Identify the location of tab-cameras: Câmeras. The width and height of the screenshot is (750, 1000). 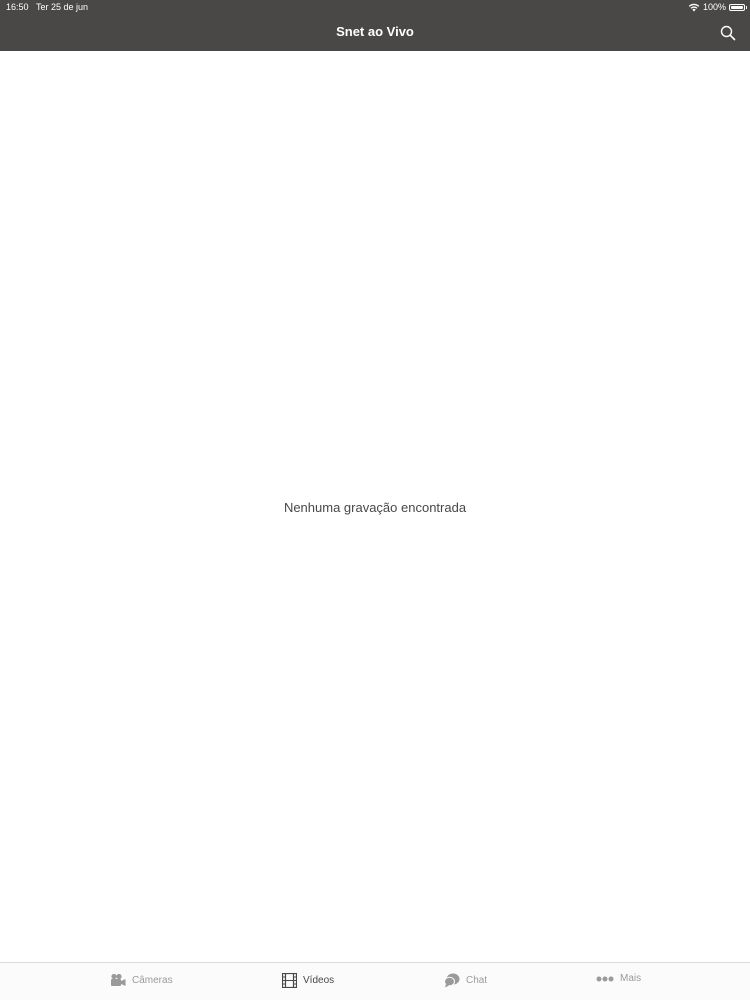
(141, 980).